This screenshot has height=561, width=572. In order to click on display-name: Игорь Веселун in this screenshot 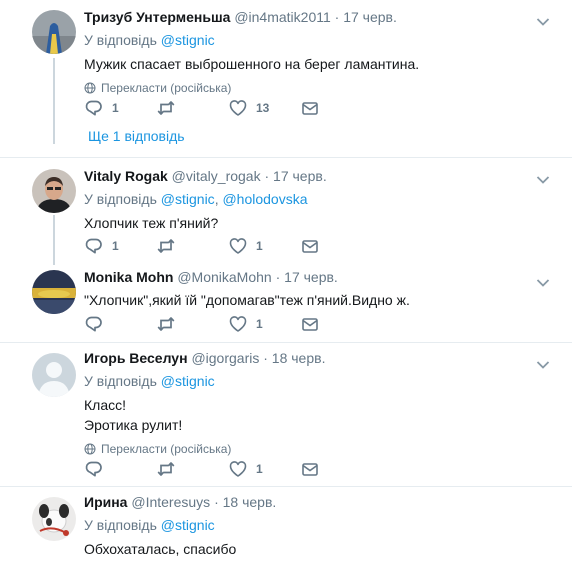, I will do `click(136, 358)`.